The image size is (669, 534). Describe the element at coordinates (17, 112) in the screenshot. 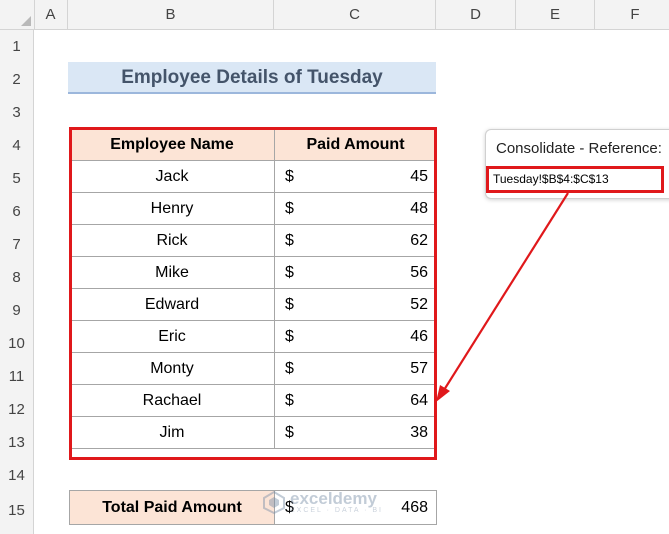

I see `row-header-3: 3` at that location.